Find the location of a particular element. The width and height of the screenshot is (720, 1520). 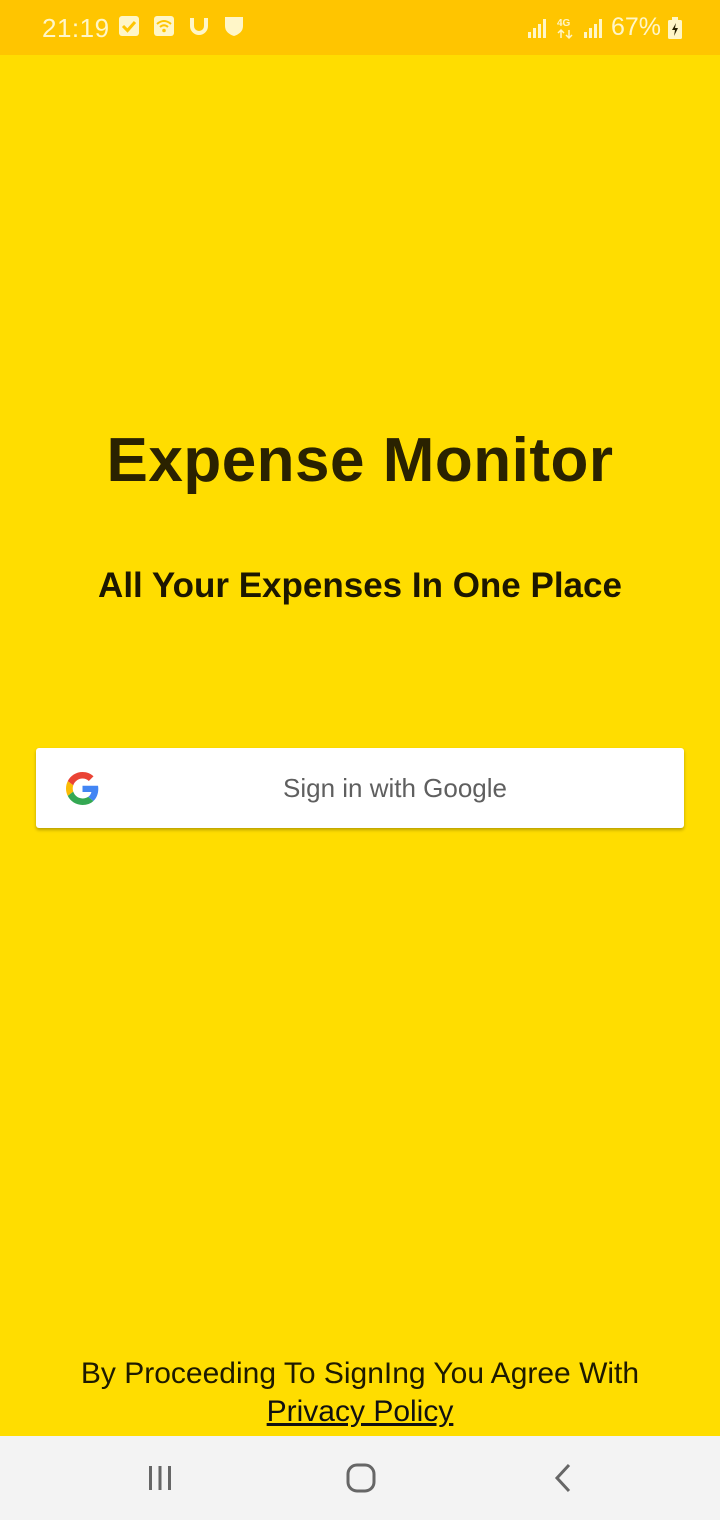

shield-icon is located at coordinates (234, 26).